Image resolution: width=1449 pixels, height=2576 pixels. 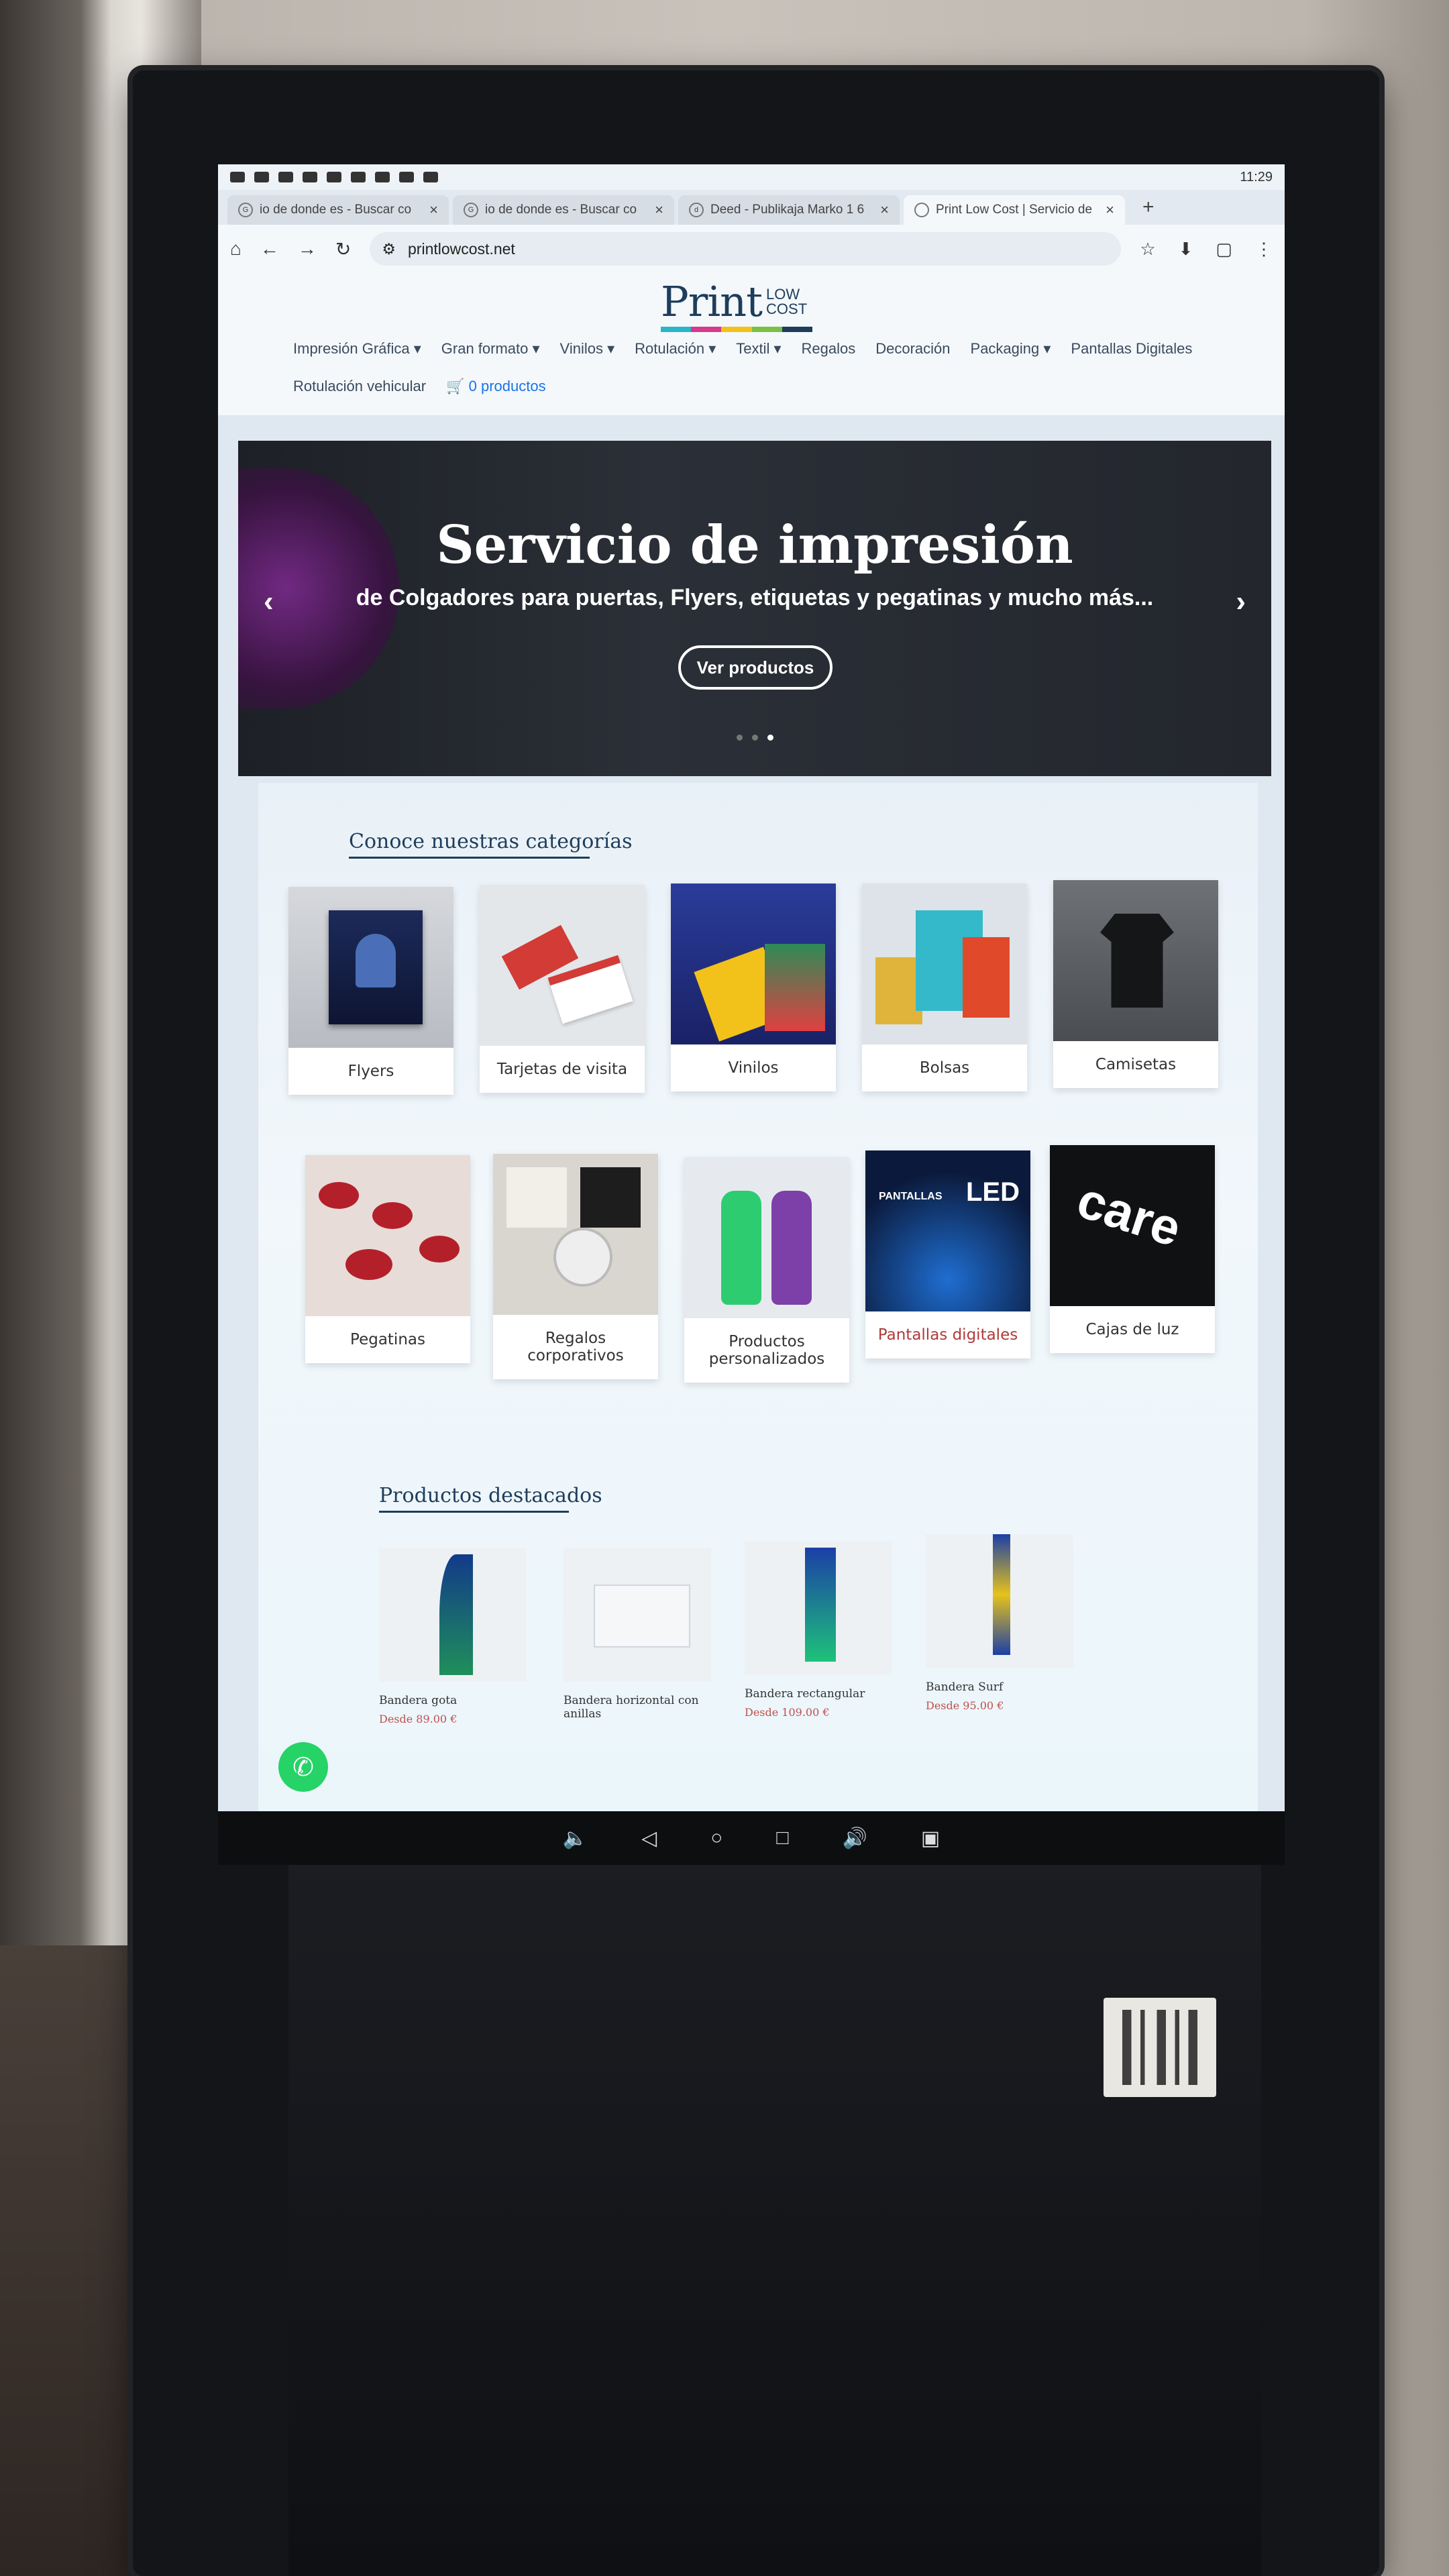 I want to click on product-card: Bandera Surf Desde 95.00 €, so click(x=999, y=1623).